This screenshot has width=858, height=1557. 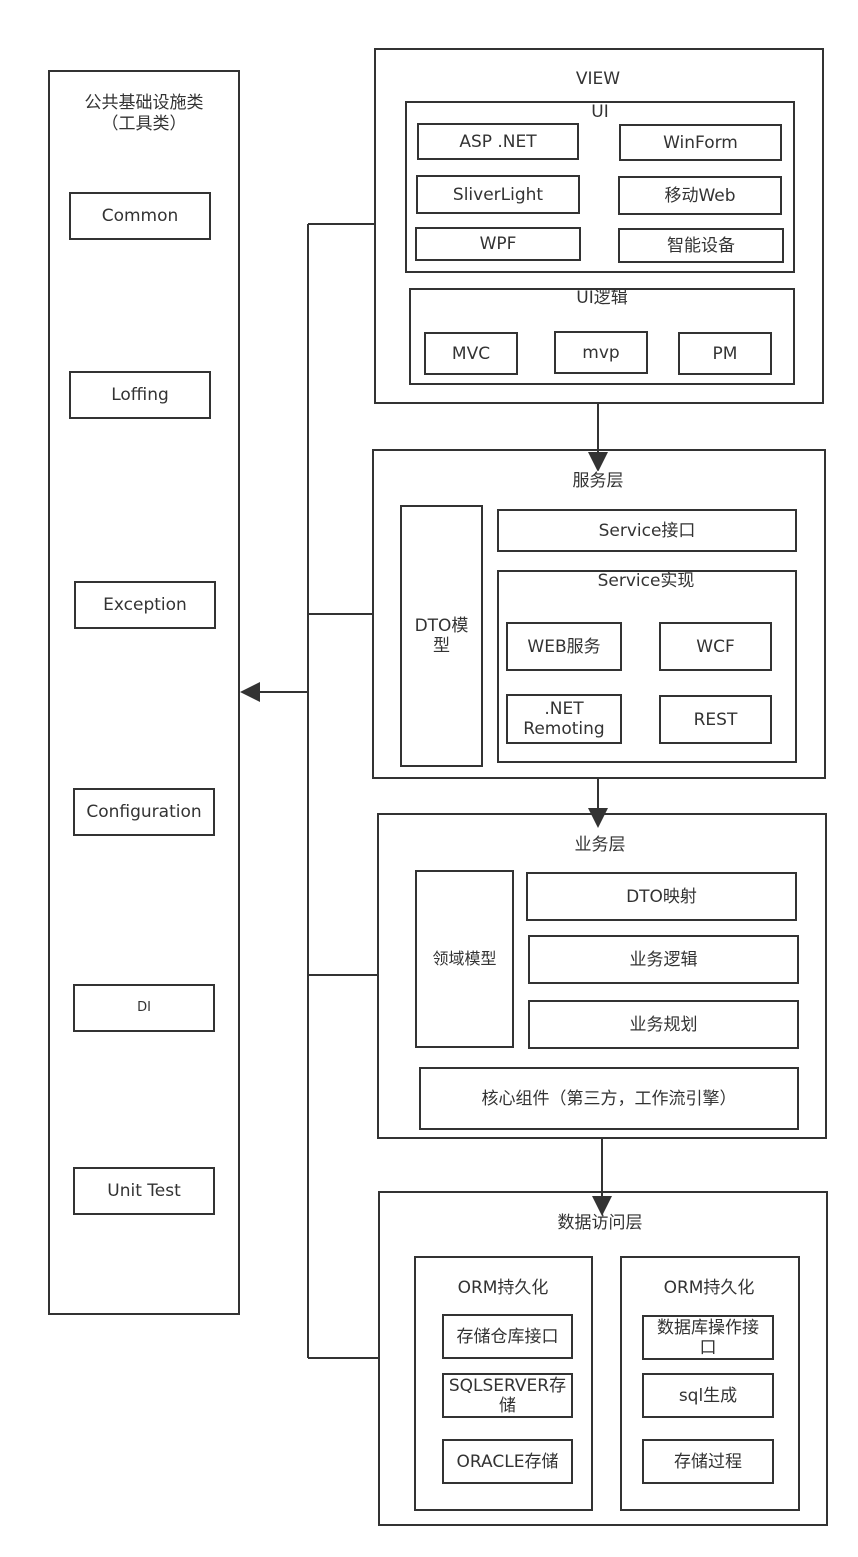 I want to click on domain-model: 领域模型, so click(x=464, y=959).